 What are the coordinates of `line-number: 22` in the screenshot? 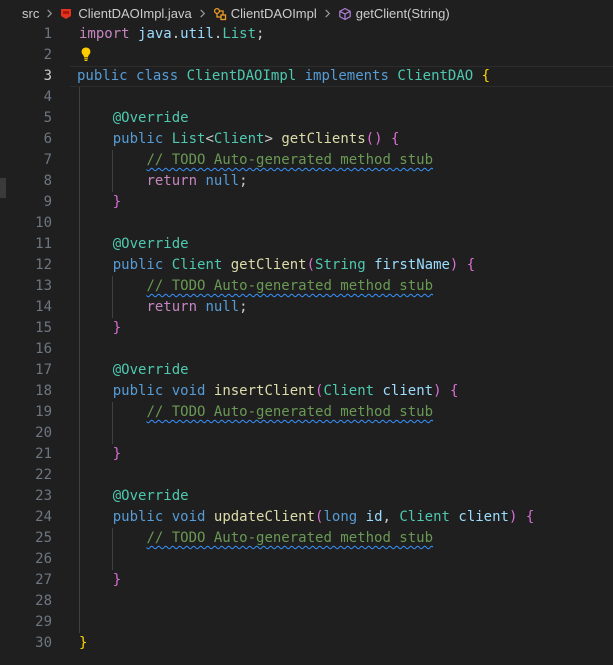 It's located at (43, 475).